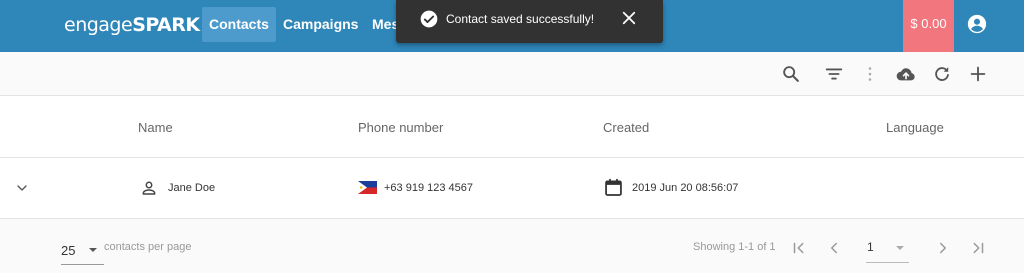  Describe the element at coordinates (685, 188) in the screenshot. I see `contact-created: 2019 Jun 20 08:56:07` at that location.